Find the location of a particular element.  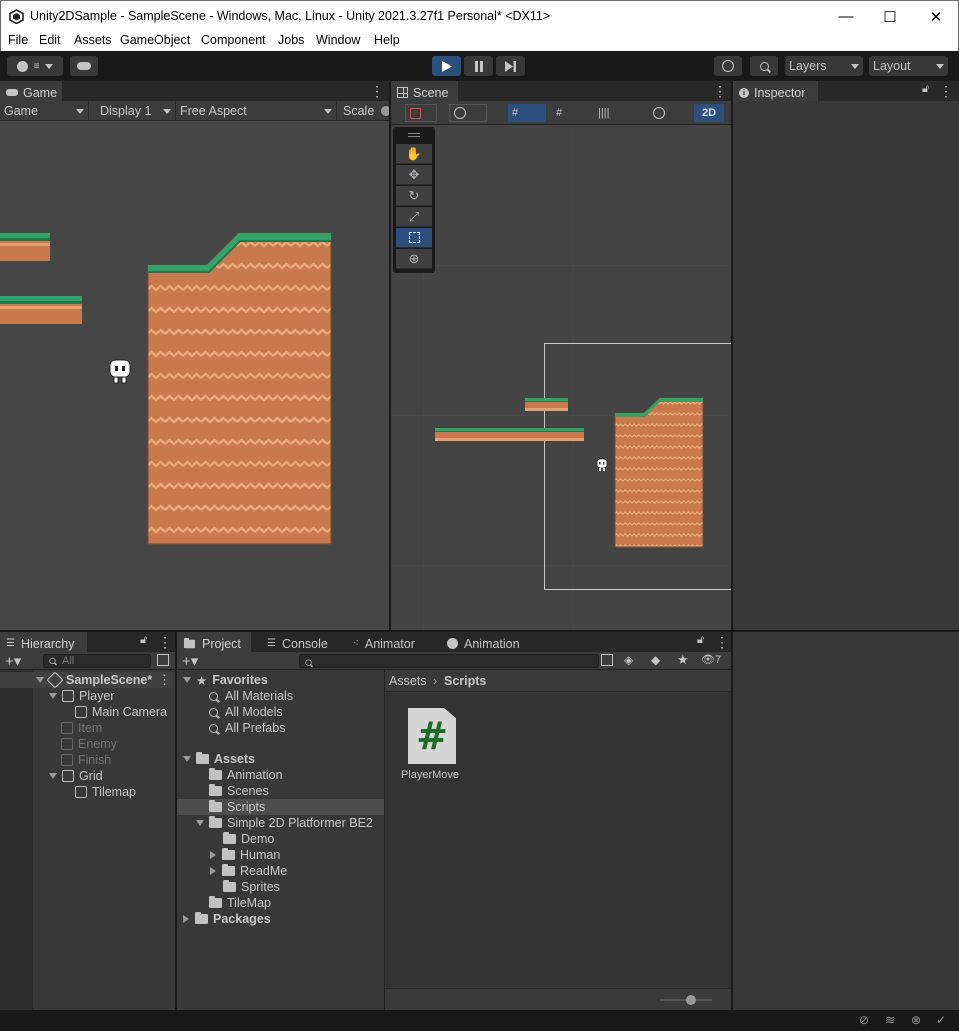

maximize-button: ☐ is located at coordinates (890, 16).